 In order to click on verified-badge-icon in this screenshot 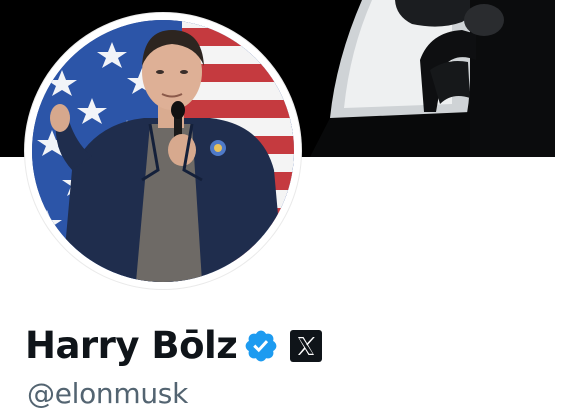, I will do `click(261, 346)`.